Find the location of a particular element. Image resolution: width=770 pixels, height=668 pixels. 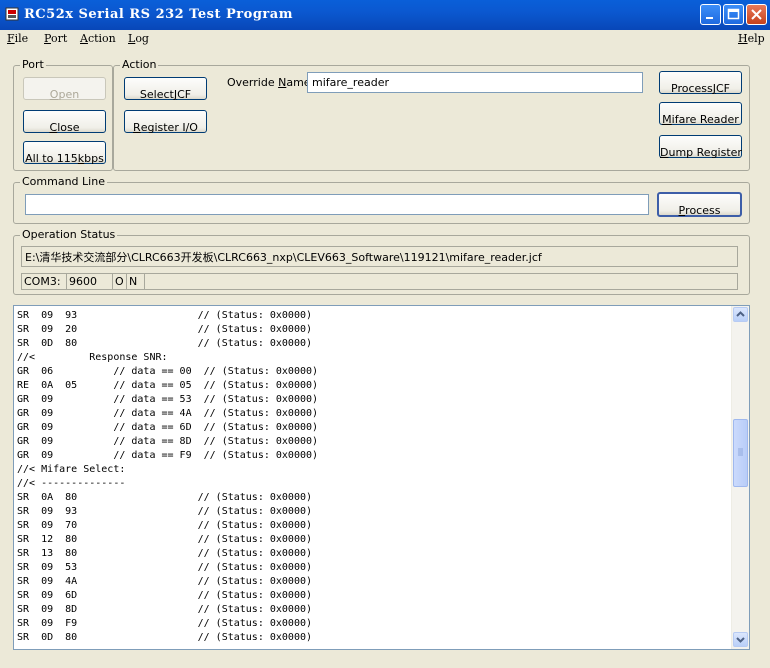

status-flag-1: O is located at coordinates (120, 281).